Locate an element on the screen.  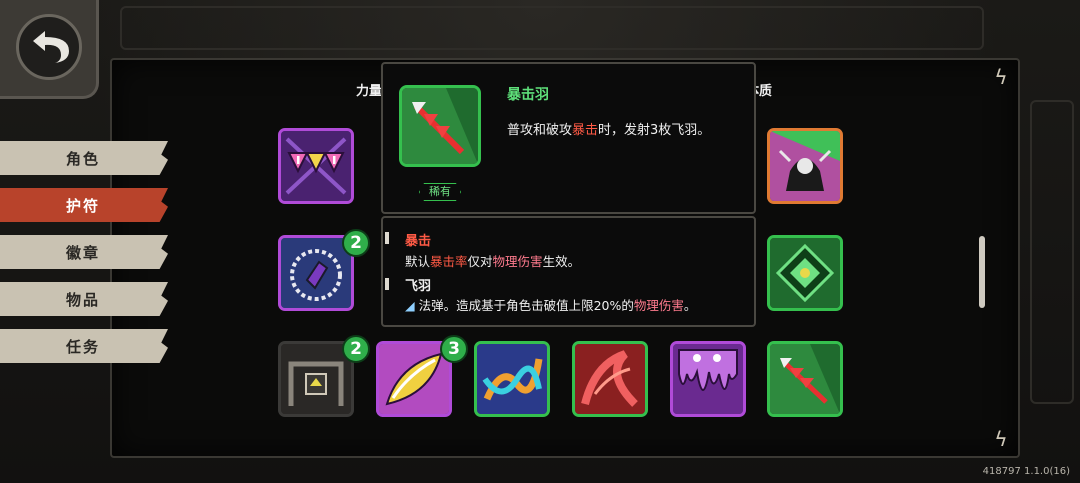
green-diamond-eye-icon is located at coordinates (805, 273).